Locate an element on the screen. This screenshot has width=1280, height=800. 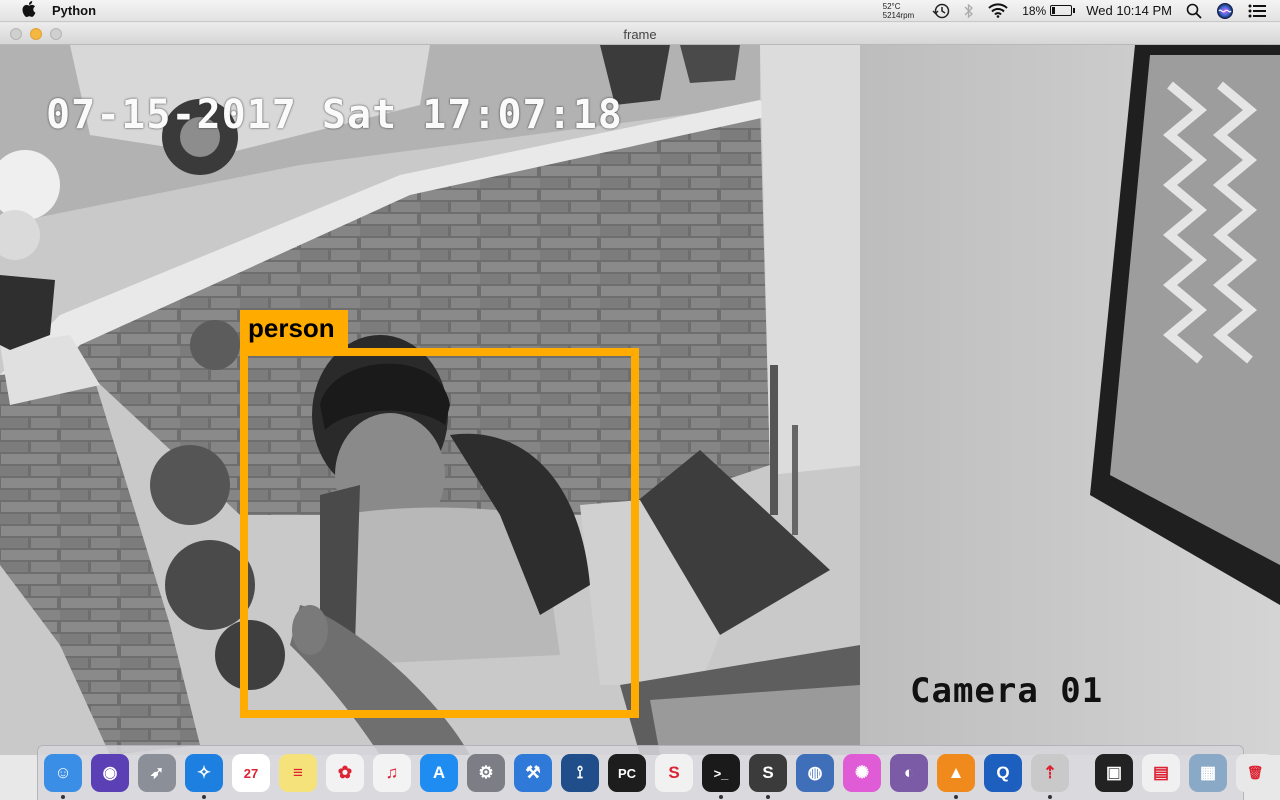
terminal-window-icon: ▣ is located at coordinates (1114, 772).